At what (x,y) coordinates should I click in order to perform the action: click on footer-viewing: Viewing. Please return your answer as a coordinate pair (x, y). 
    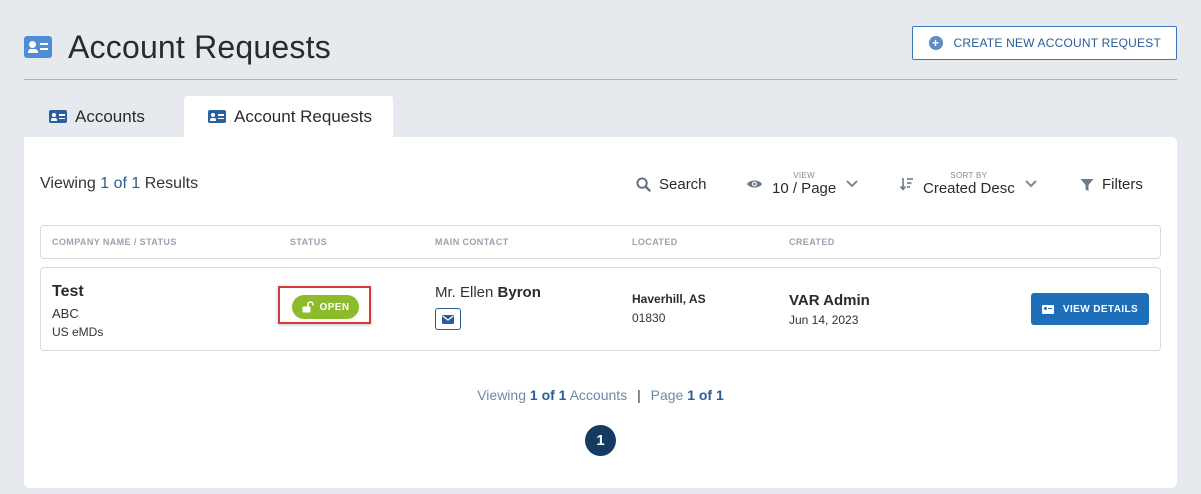
    Looking at the image, I should click on (501, 395).